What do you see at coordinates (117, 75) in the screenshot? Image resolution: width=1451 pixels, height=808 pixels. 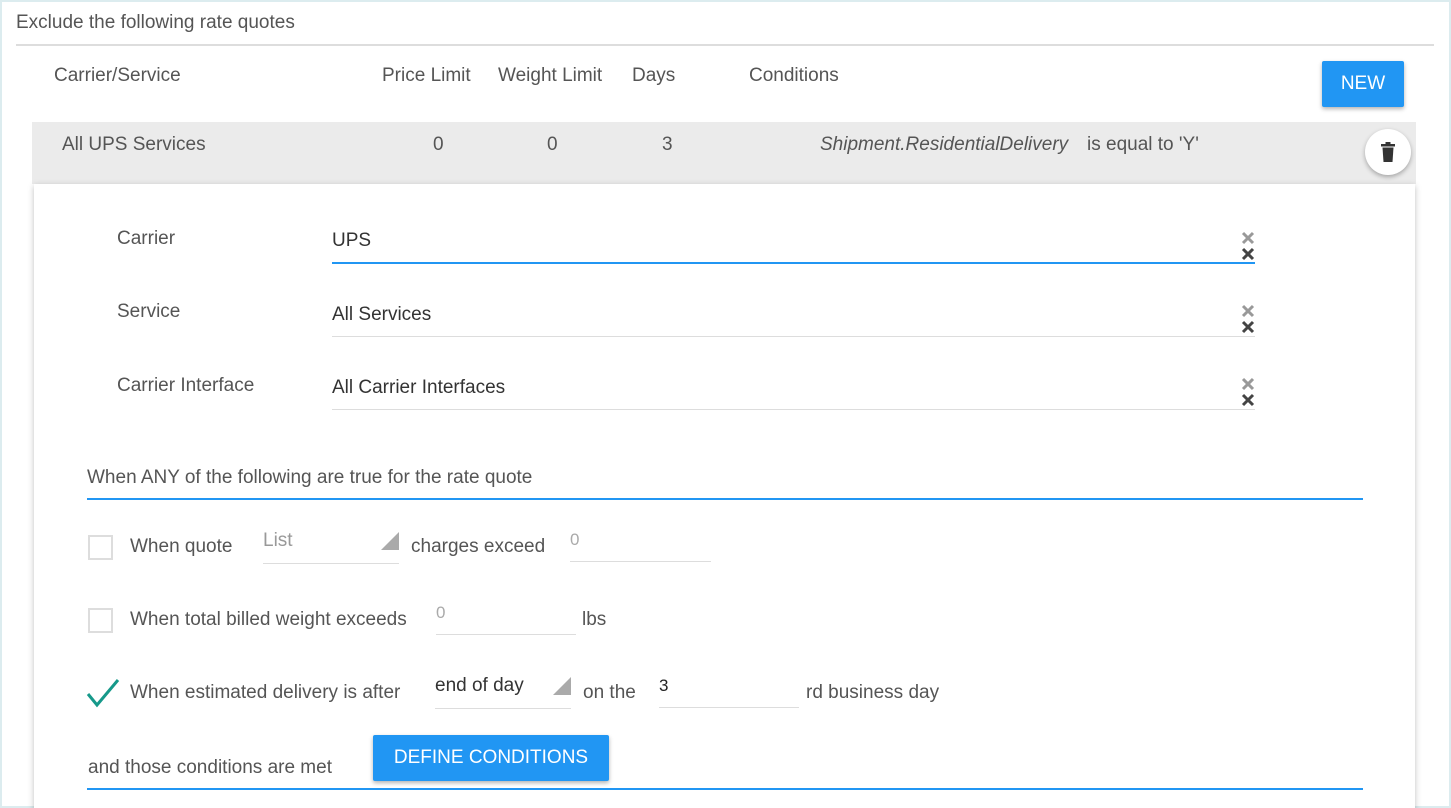 I see `column-header-carrier-service: Carrier/Service` at bounding box center [117, 75].